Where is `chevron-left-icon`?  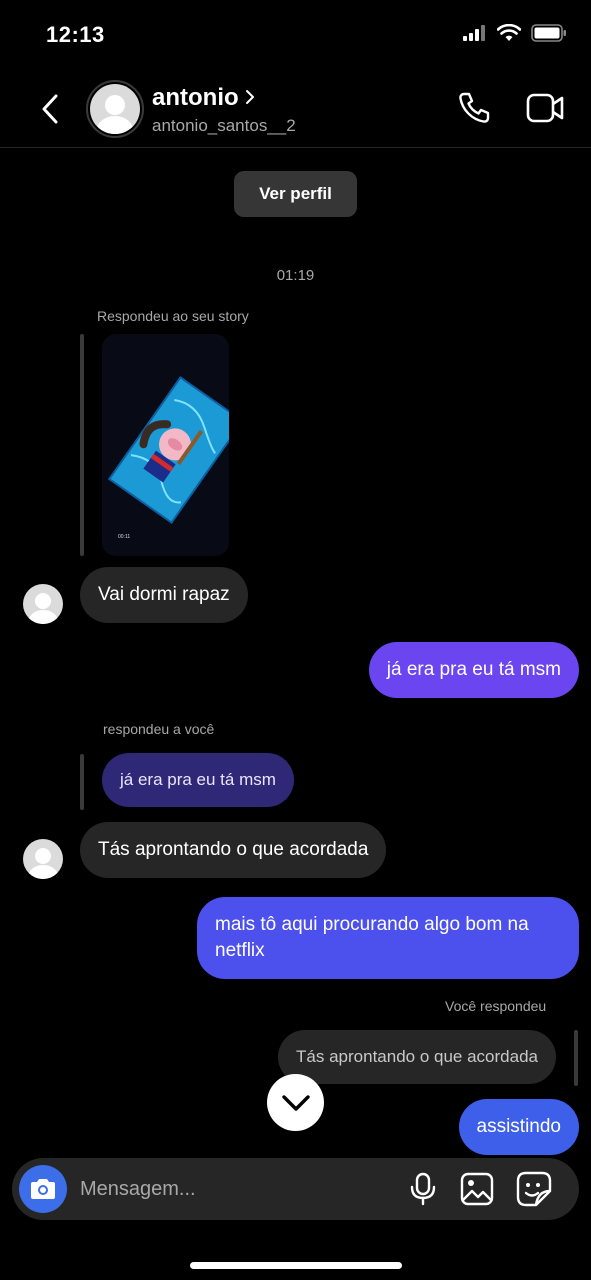 chevron-left-icon is located at coordinates (50, 109).